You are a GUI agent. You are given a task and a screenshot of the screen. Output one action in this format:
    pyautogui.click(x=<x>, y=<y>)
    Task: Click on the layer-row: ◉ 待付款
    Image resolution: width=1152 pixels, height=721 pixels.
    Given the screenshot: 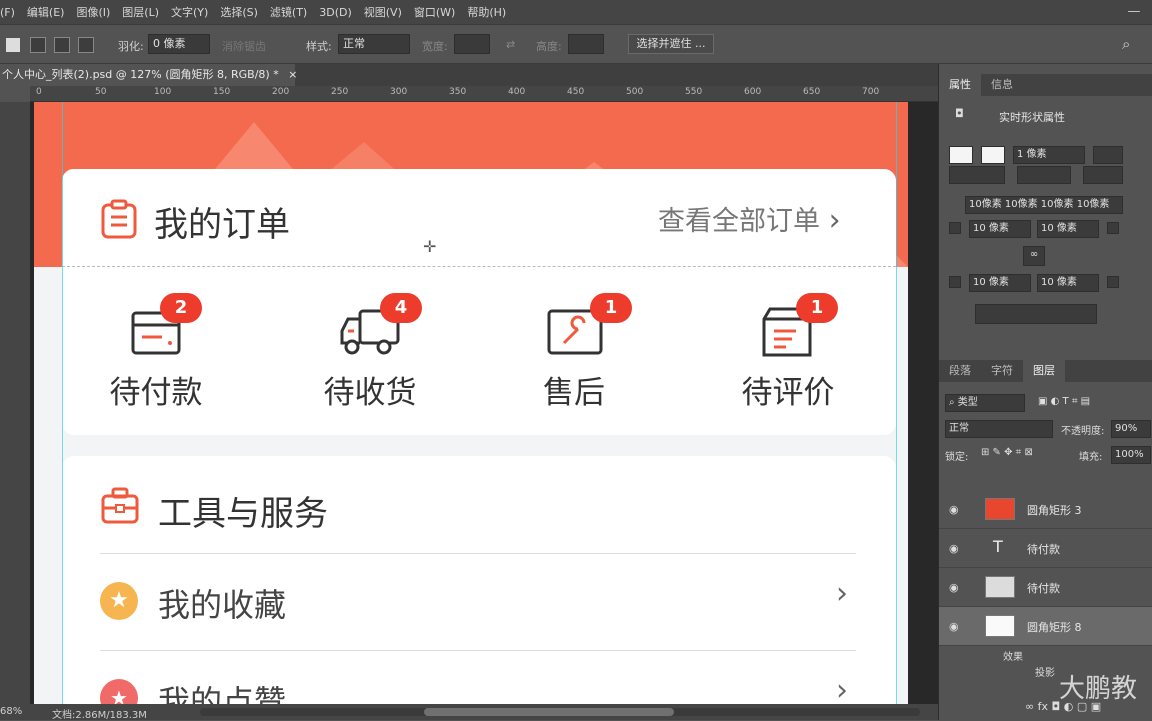 What is the action you would take?
    pyautogui.click(x=1045, y=587)
    